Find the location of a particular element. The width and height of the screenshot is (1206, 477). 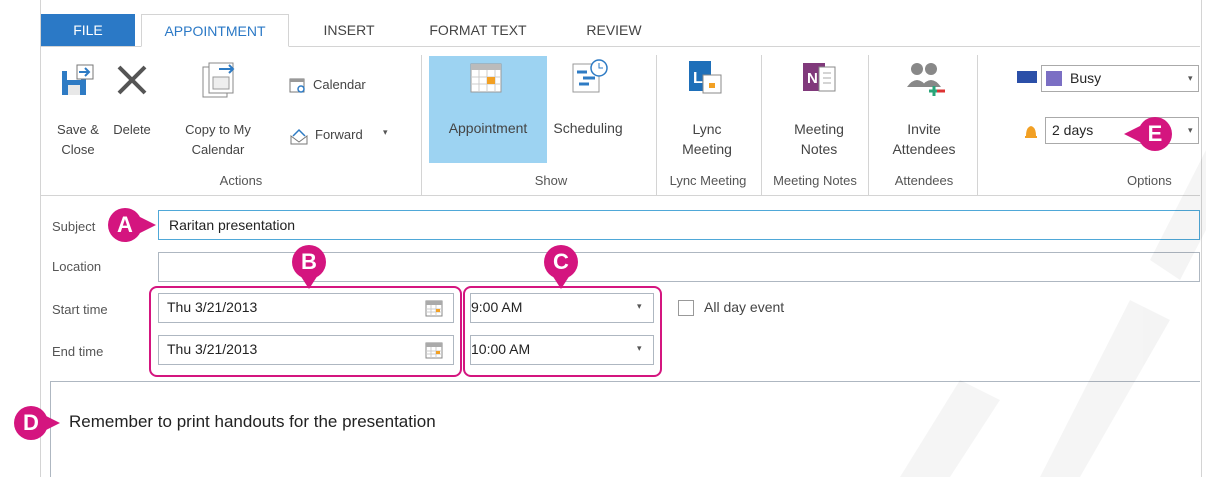

callout-c-letter: C is located at coordinates (561, 261).